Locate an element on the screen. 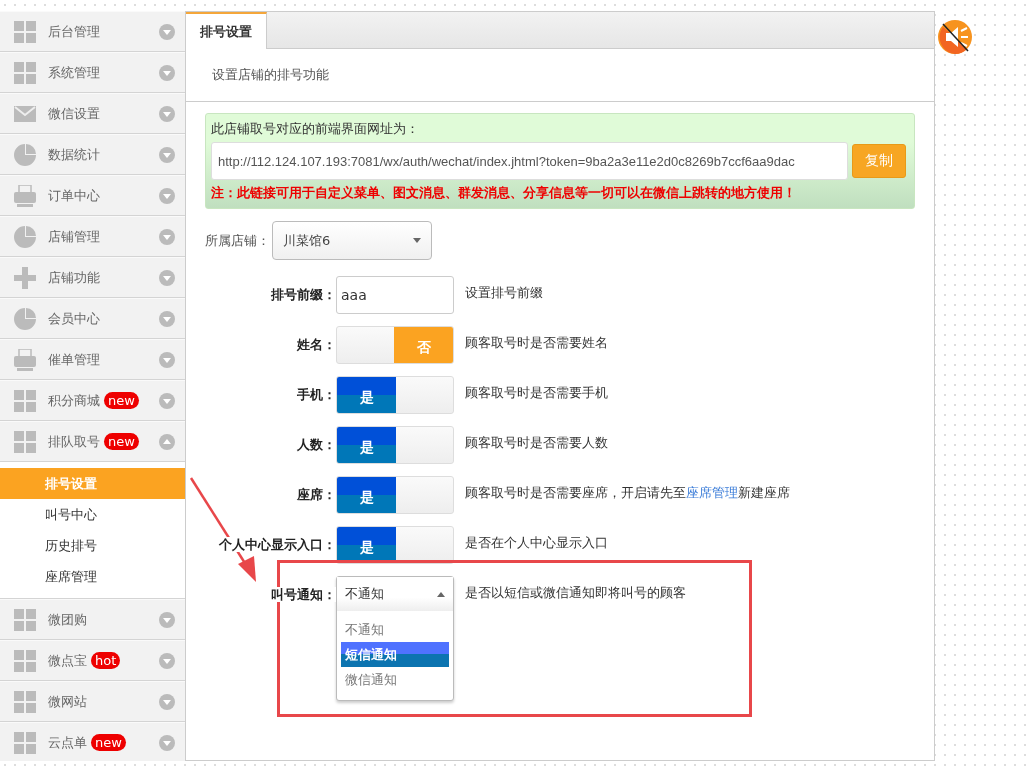 The height and width of the screenshot is (772, 1030). sidebar-item: 微团购 is located at coordinates (92, 619).